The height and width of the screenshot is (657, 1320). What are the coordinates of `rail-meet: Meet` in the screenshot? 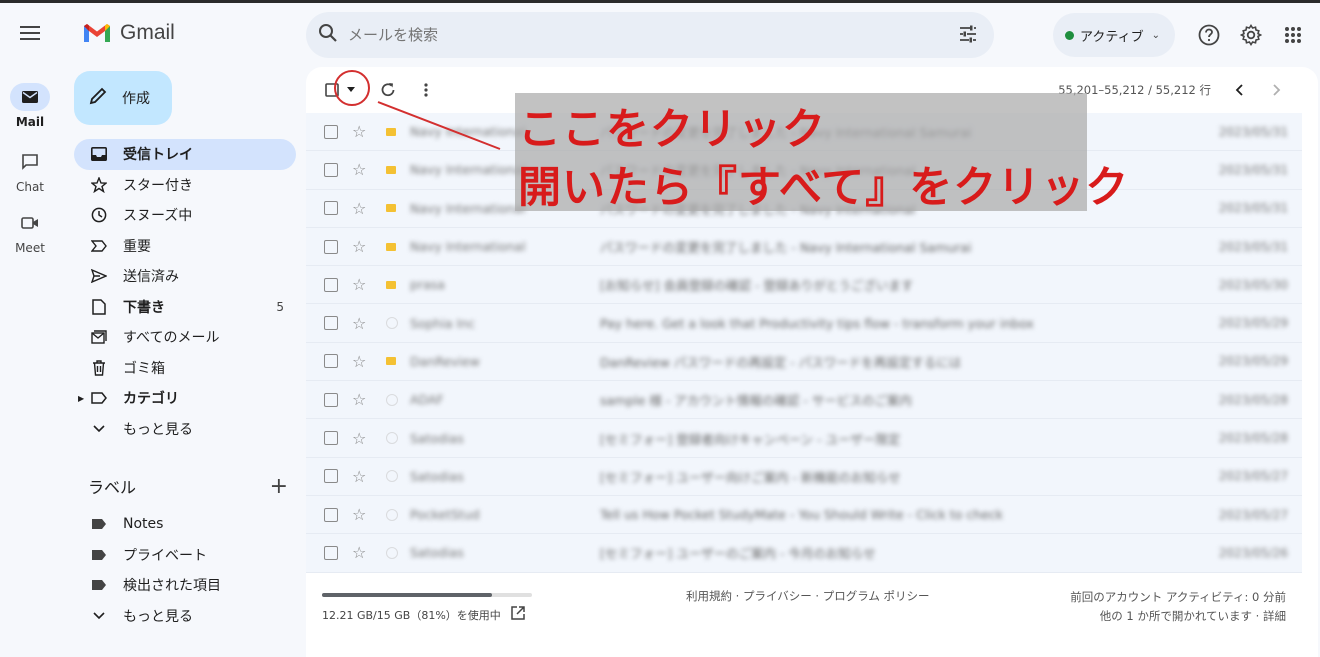 It's located at (30, 232).